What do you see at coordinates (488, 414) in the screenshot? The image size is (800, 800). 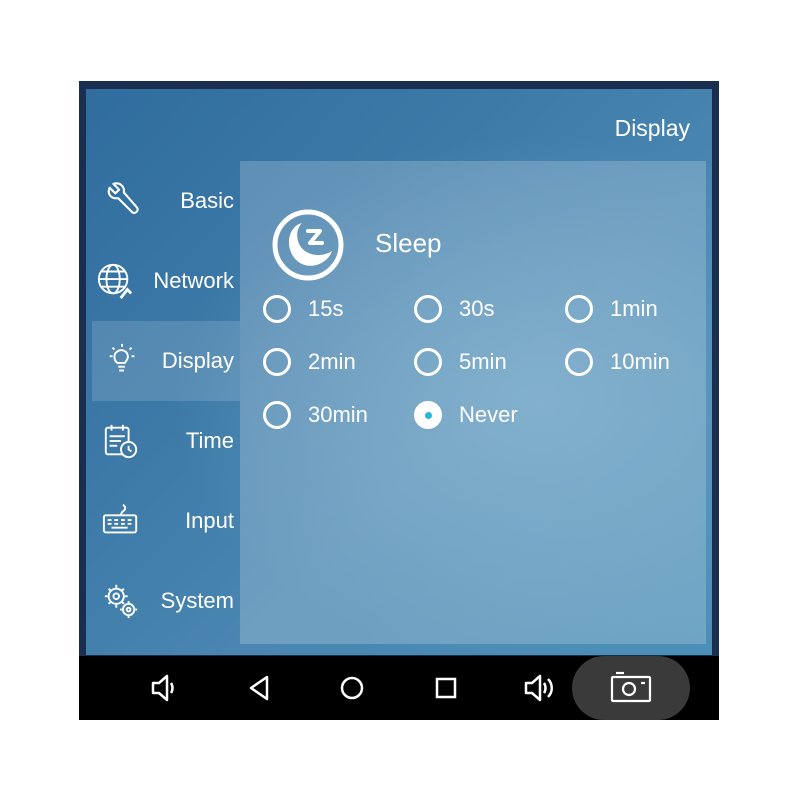 I see `option-label: Never` at bounding box center [488, 414].